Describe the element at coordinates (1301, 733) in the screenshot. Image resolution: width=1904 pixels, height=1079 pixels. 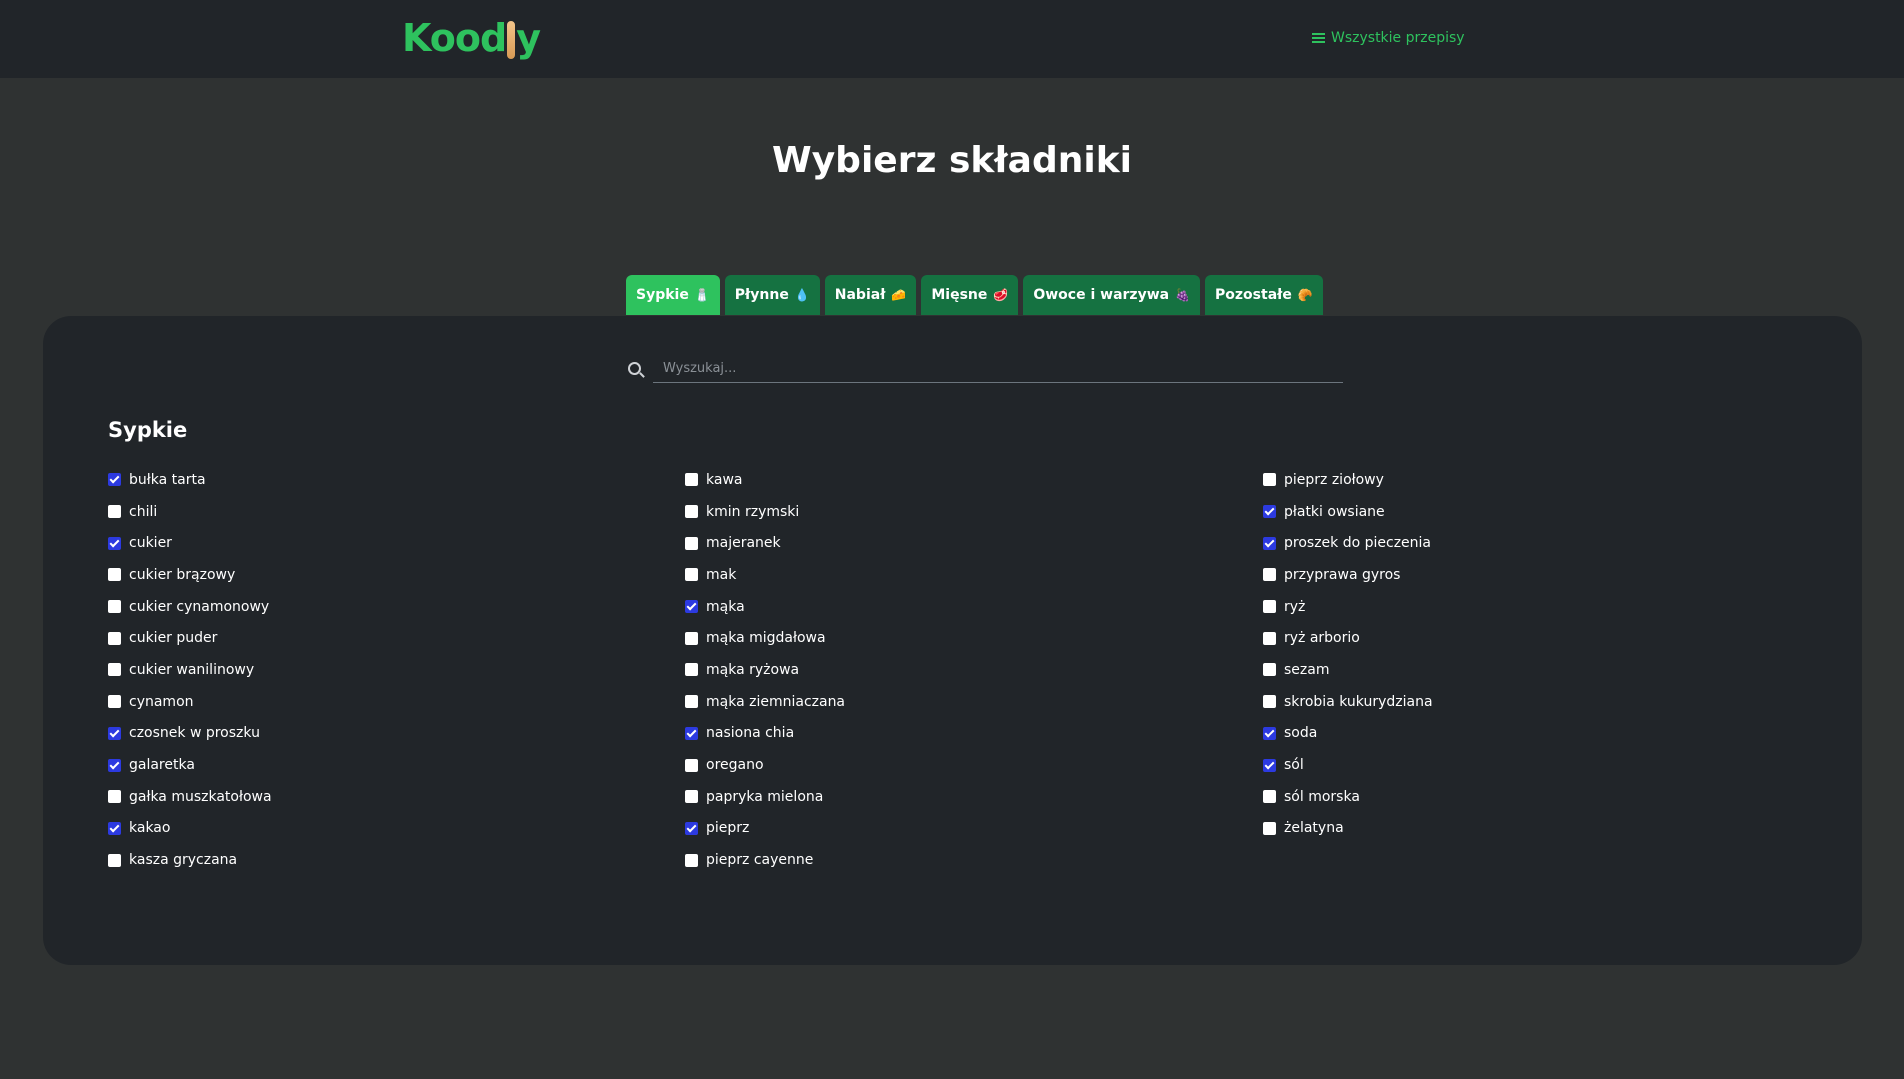
I see `ingredient-label: soda` at that location.